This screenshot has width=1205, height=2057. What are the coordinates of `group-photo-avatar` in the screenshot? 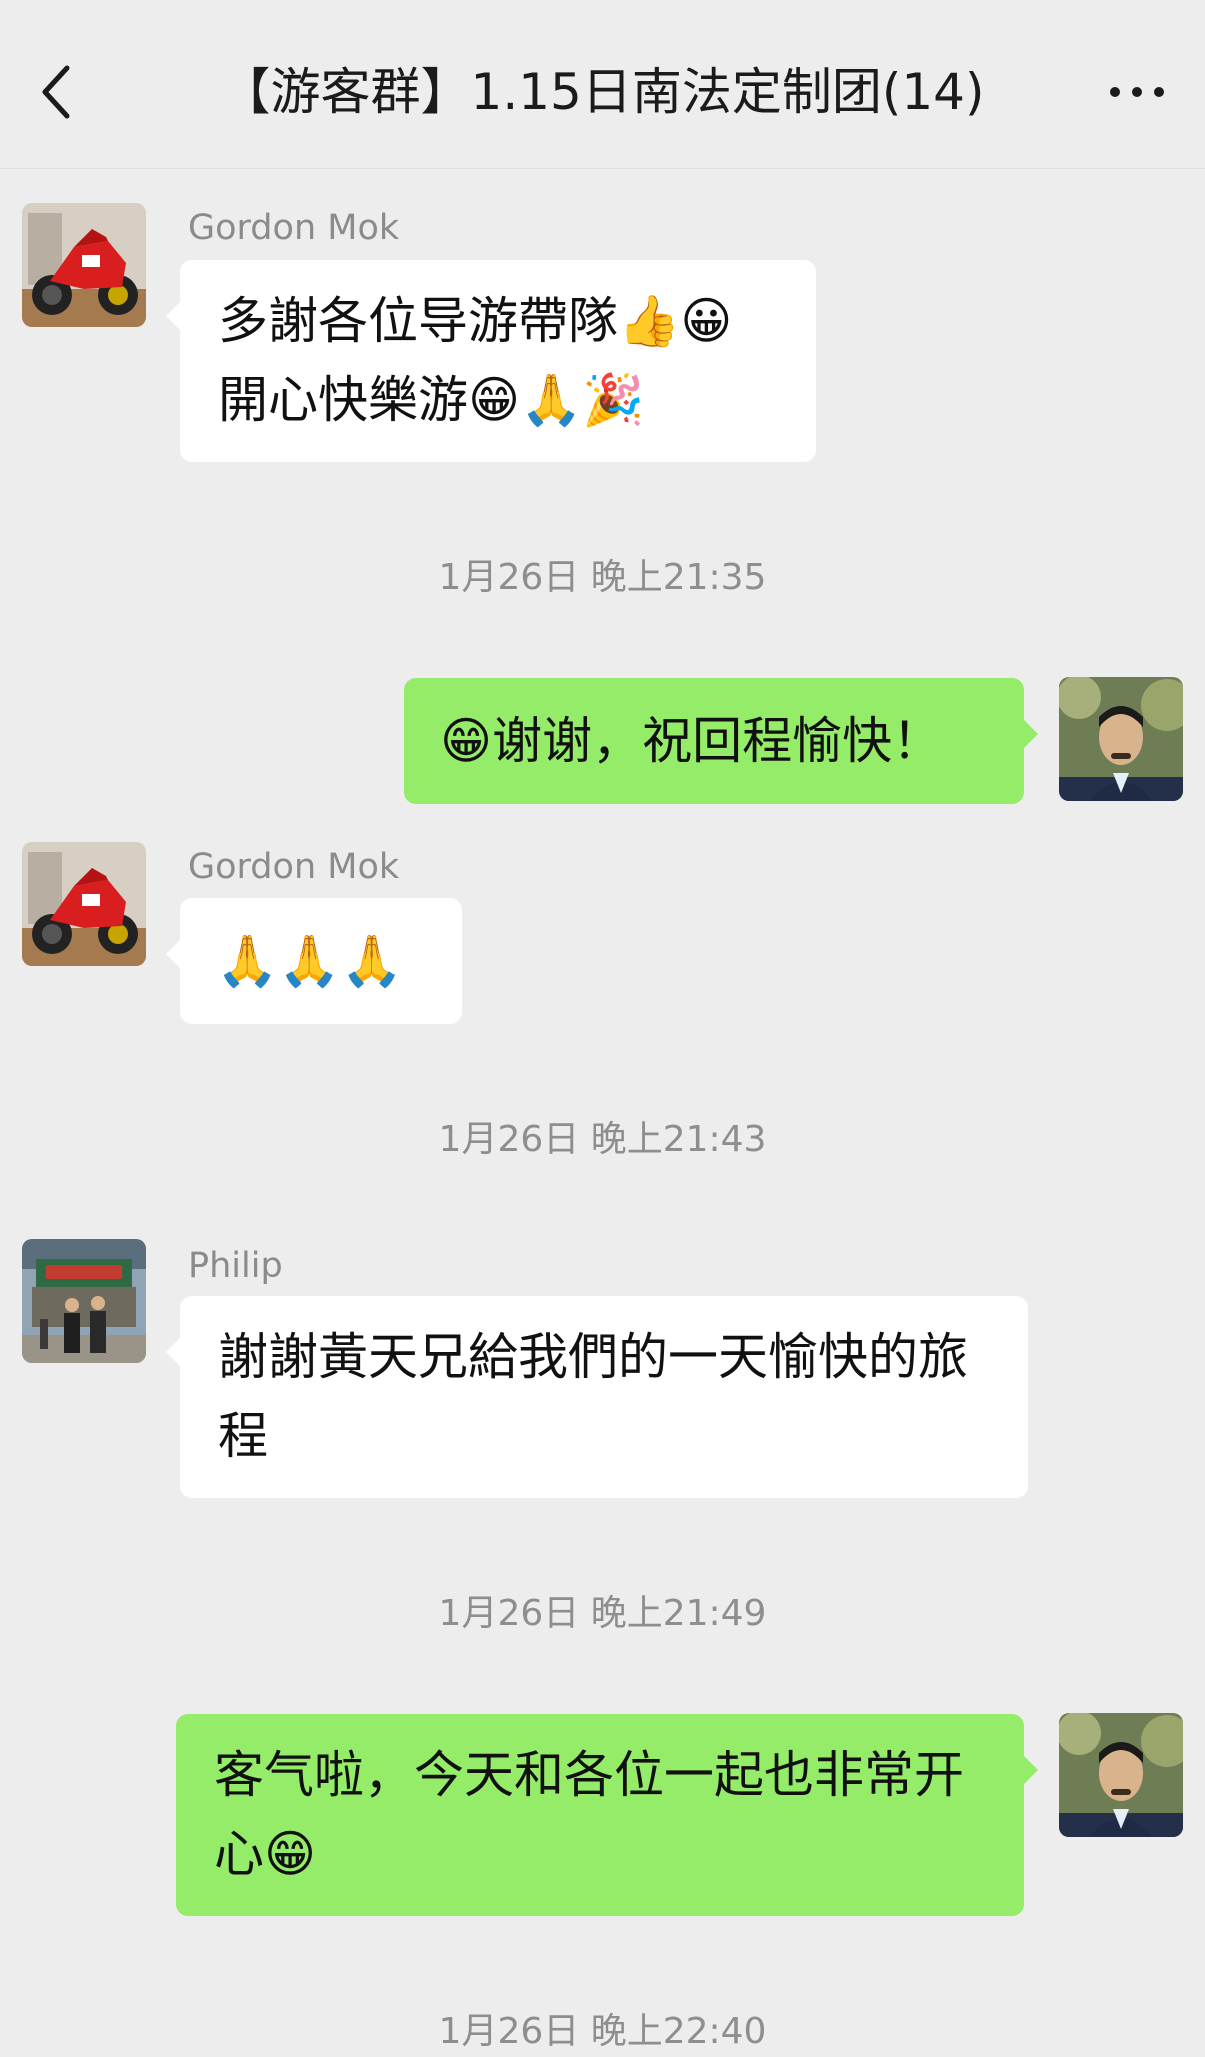 It's located at (84, 1301).